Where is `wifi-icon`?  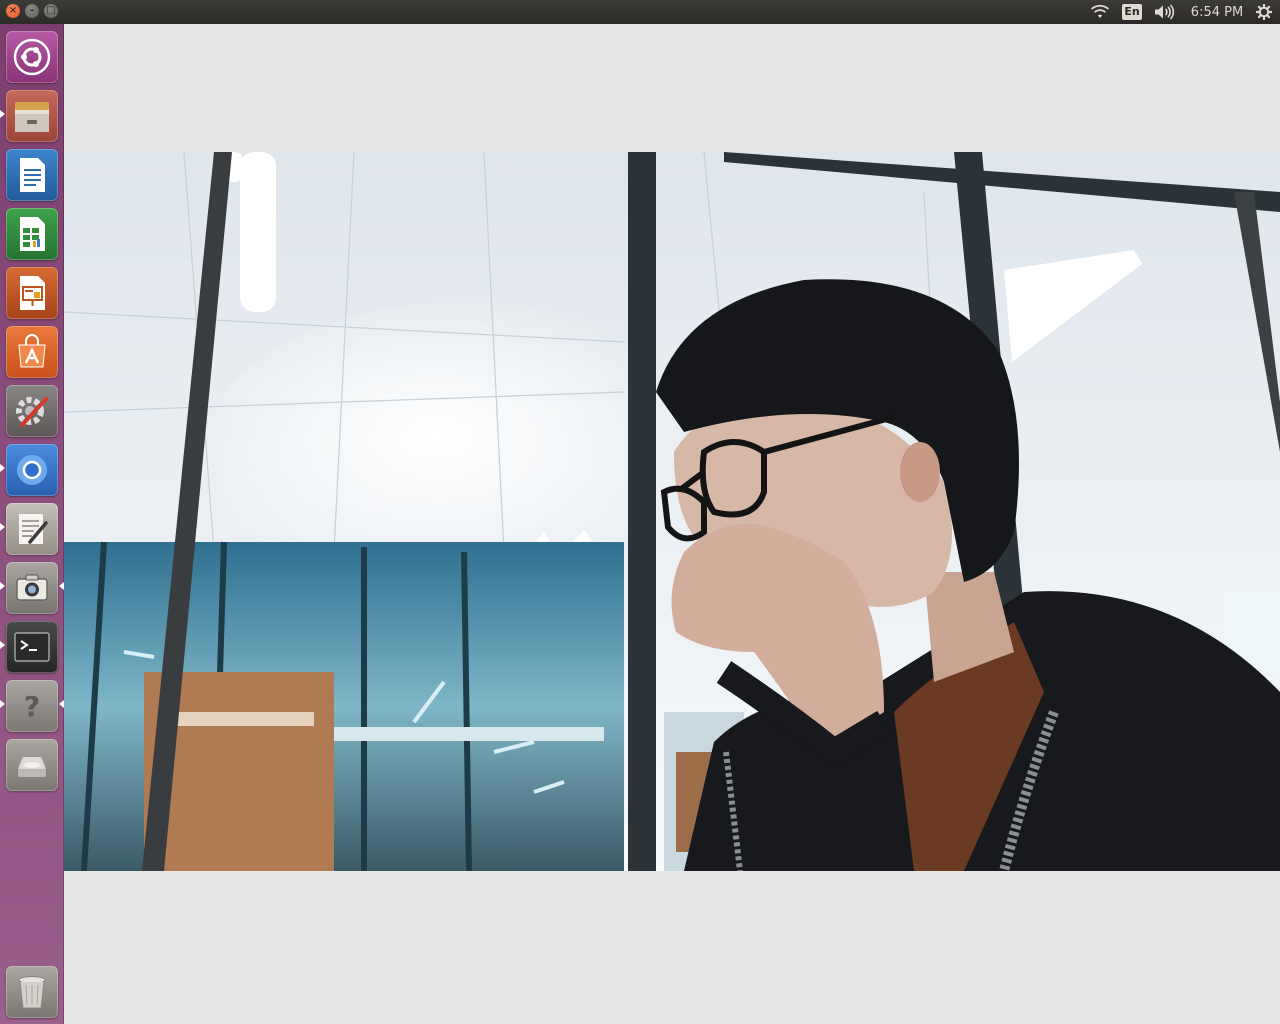
wifi-icon is located at coordinates (1100, 11).